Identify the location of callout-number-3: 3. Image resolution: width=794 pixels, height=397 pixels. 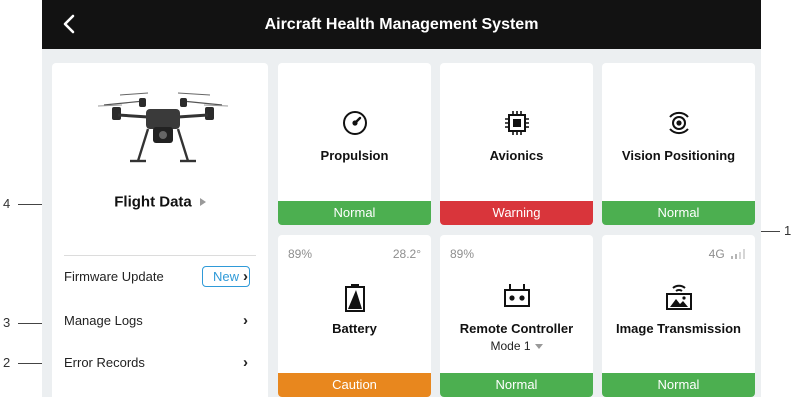
(7, 322).